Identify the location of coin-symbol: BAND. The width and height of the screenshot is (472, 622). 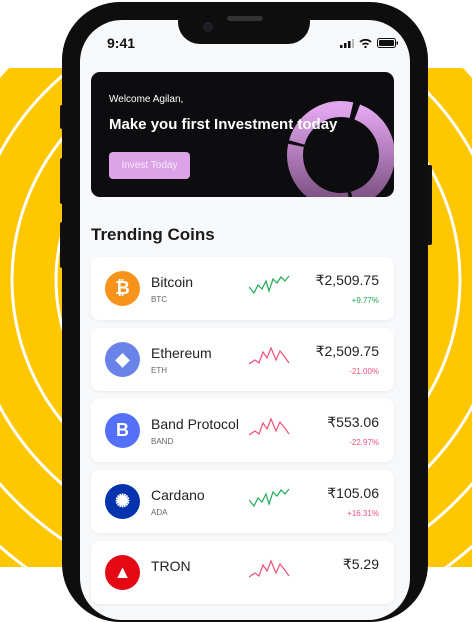
(162, 441).